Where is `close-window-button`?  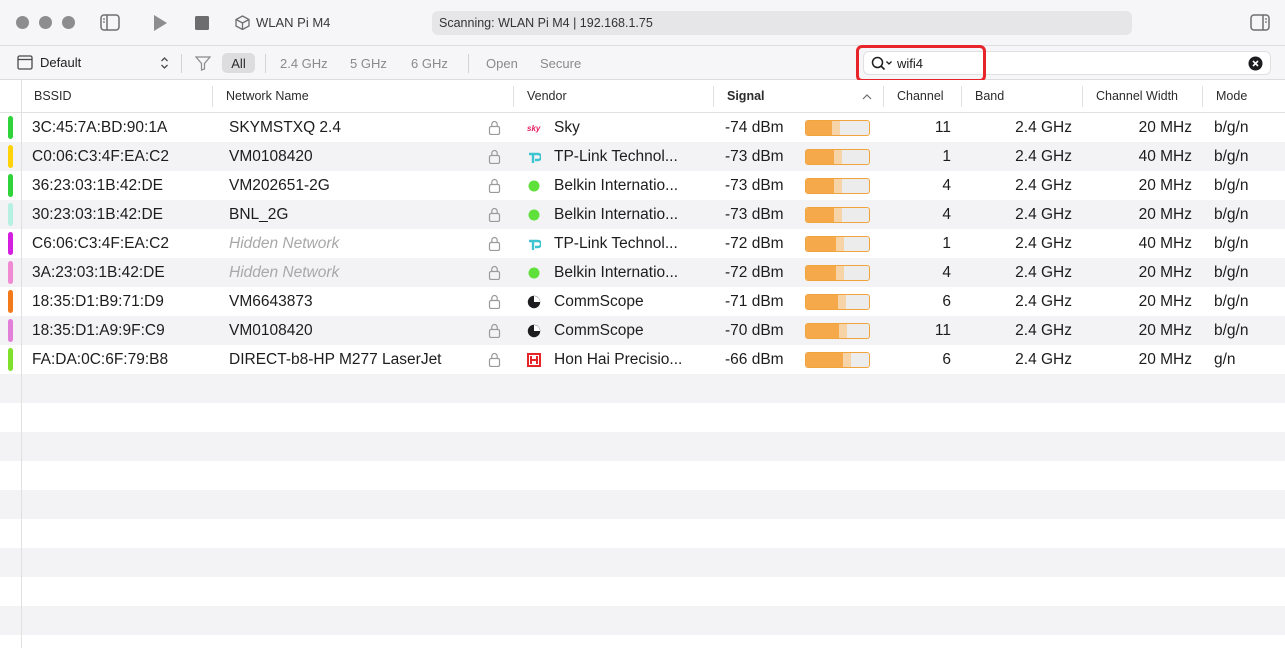
close-window-button is located at coordinates (22, 22).